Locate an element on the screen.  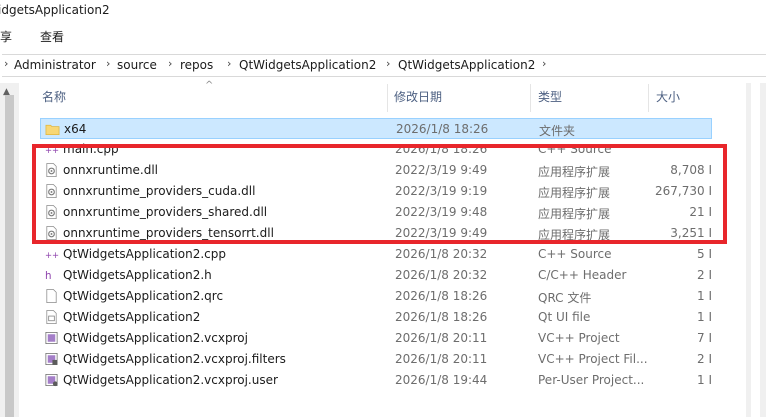
file-size: 7 I is located at coordinates (704, 338).